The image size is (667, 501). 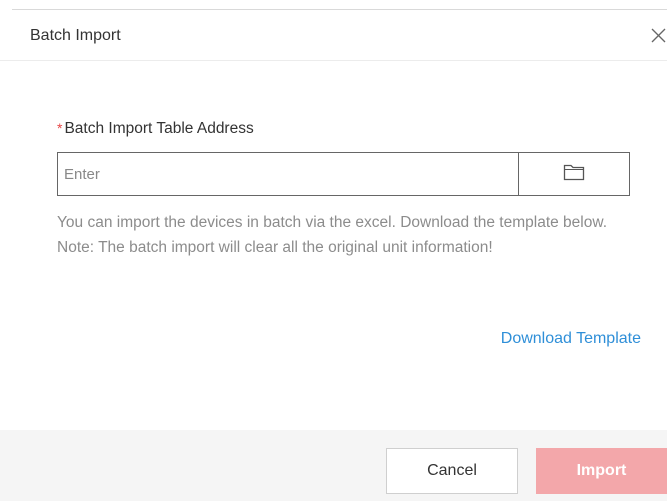 I want to click on browse-button, so click(x=574, y=174).